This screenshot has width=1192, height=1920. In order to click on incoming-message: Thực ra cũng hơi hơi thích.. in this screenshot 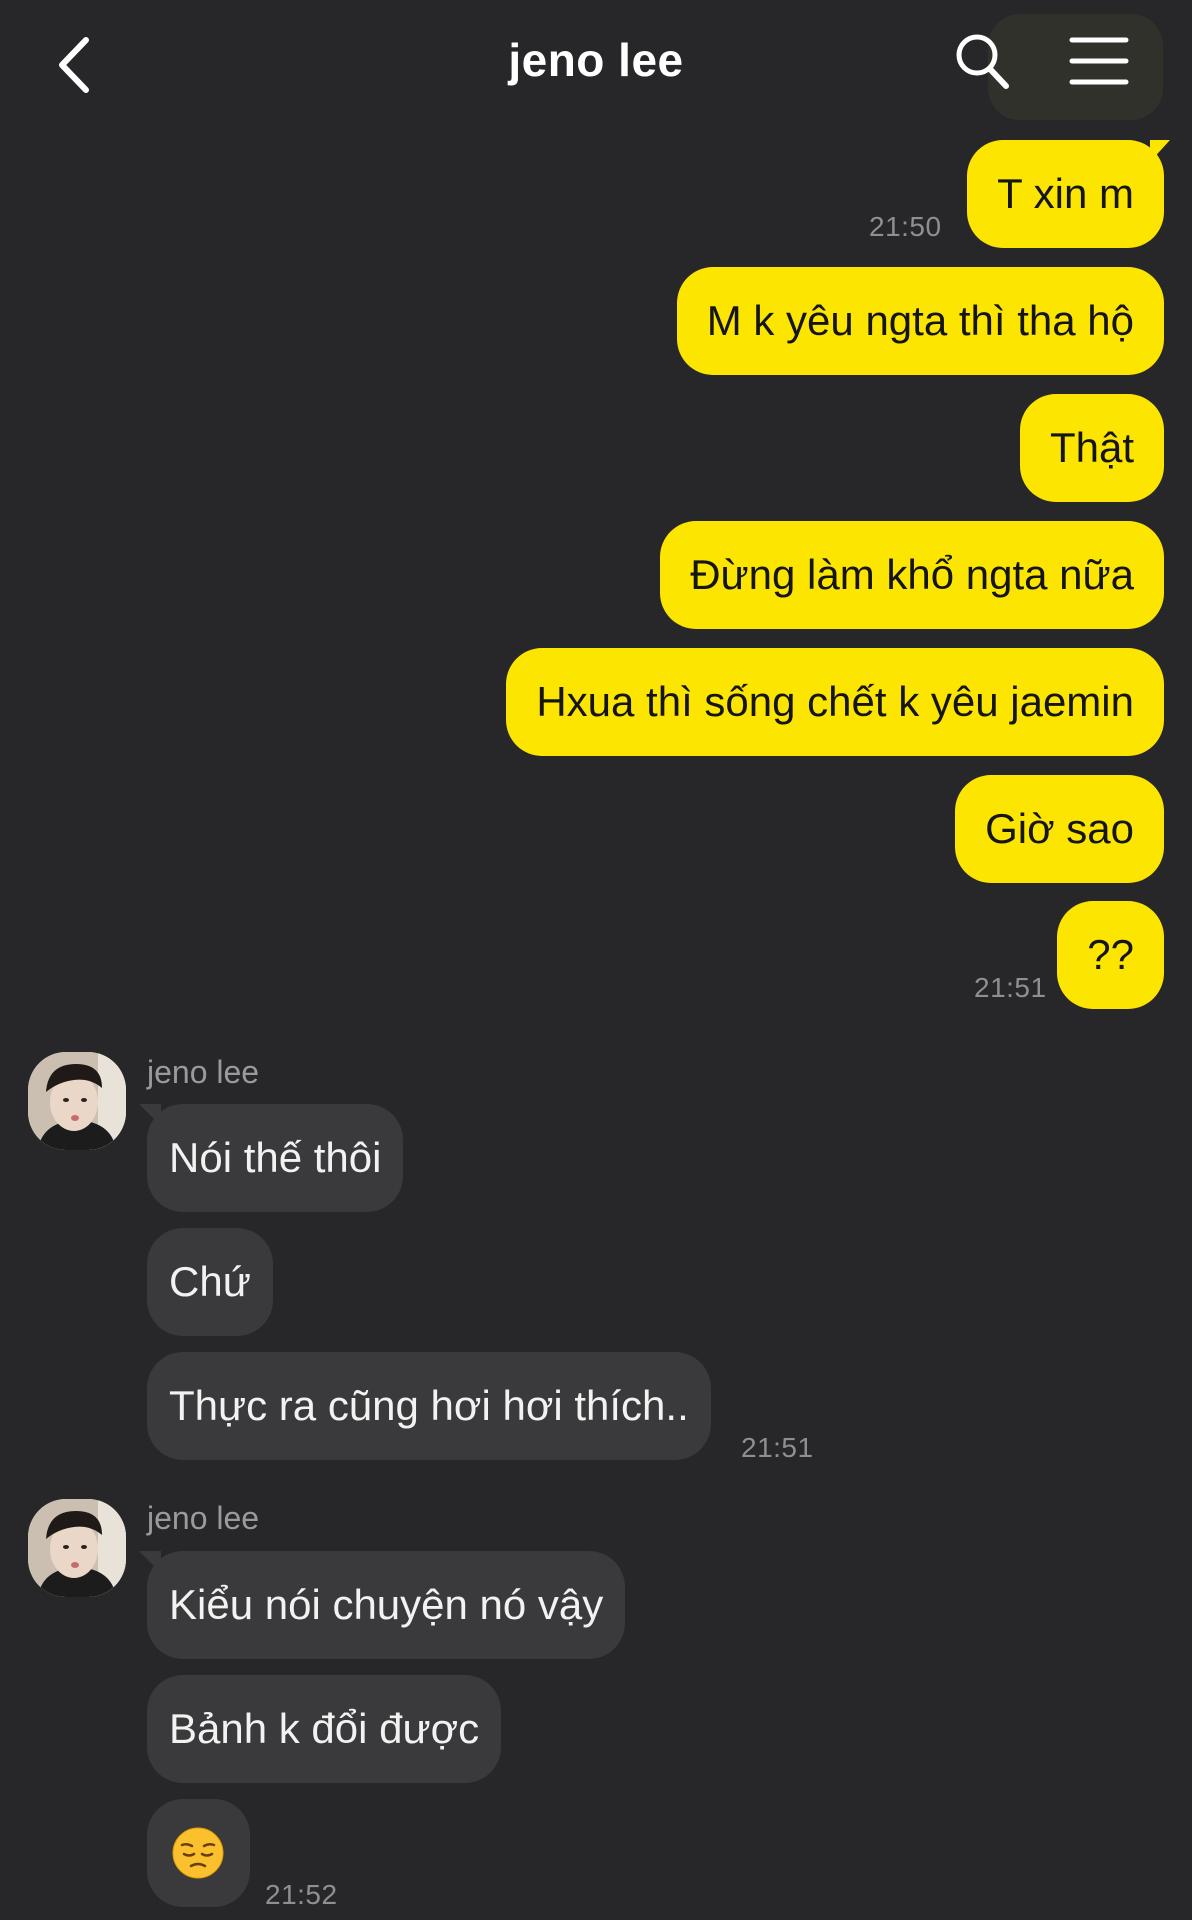, I will do `click(429, 1406)`.